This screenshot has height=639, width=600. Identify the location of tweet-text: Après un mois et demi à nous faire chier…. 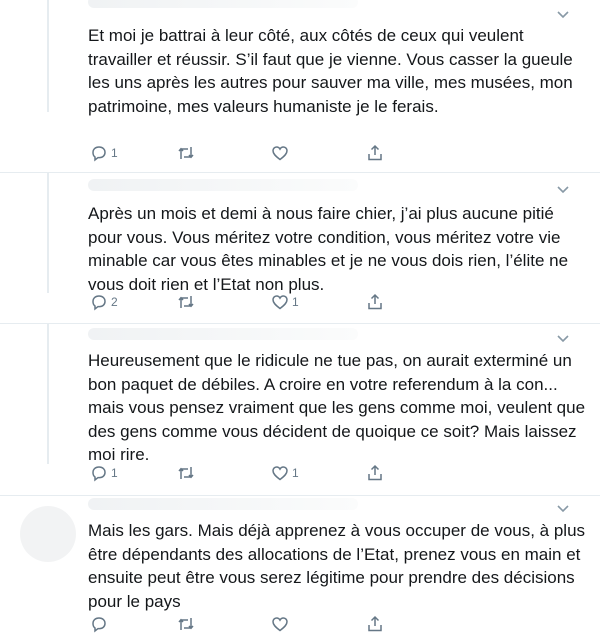
(328, 249).